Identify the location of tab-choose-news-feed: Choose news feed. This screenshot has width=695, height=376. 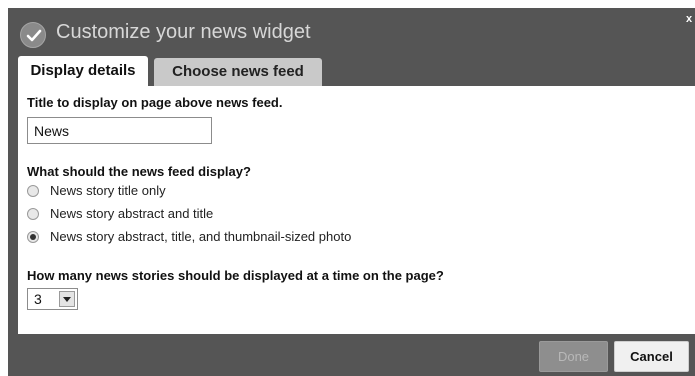
(238, 72).